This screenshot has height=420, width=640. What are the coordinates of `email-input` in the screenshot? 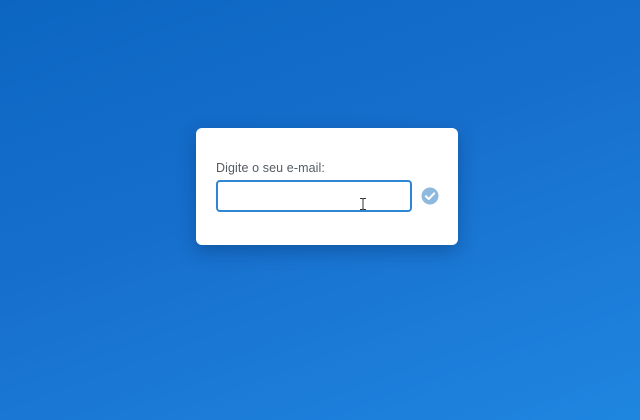 It's located at (314, 196).